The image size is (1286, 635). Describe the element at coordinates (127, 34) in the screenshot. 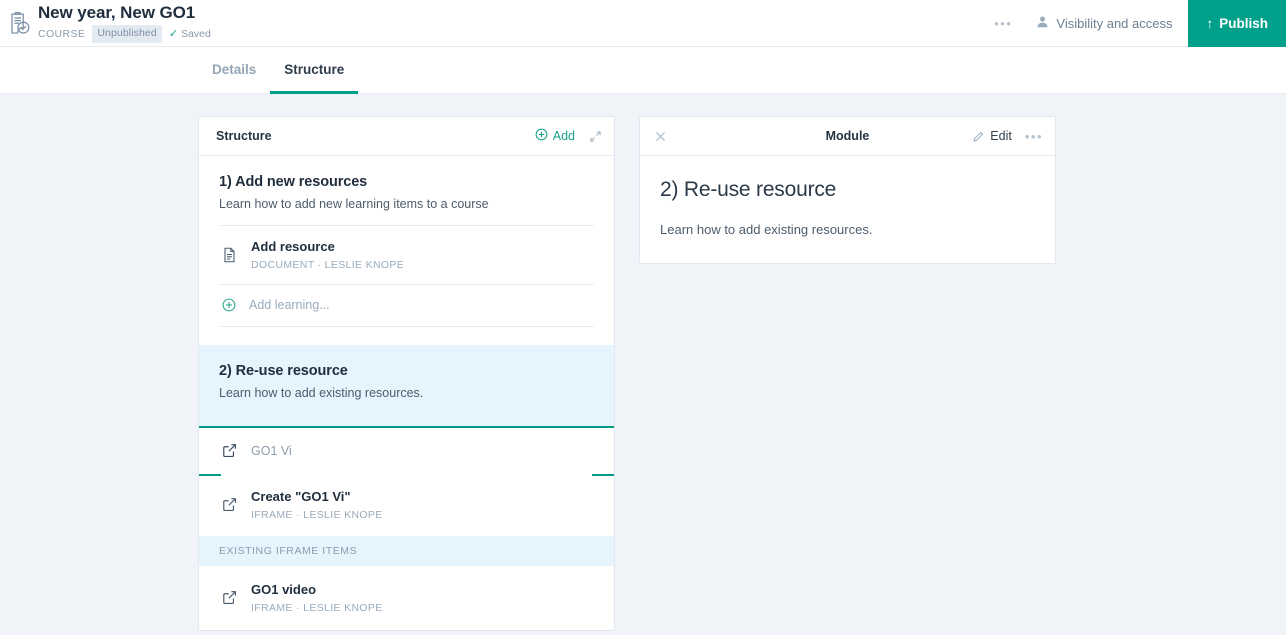

I see `status-badge: Unpublished` at that location.